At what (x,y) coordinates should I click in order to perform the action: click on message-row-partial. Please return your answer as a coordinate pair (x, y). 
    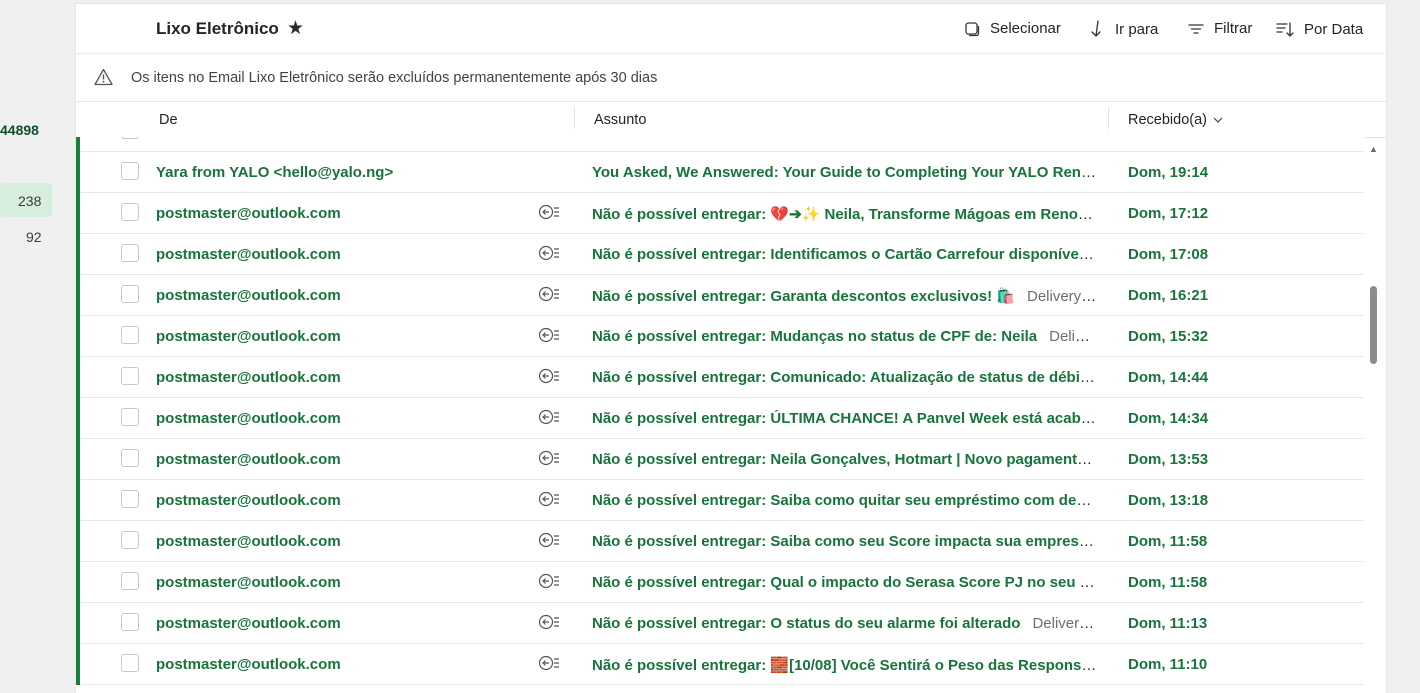
    Looking at the image, I should click on (720, 144).